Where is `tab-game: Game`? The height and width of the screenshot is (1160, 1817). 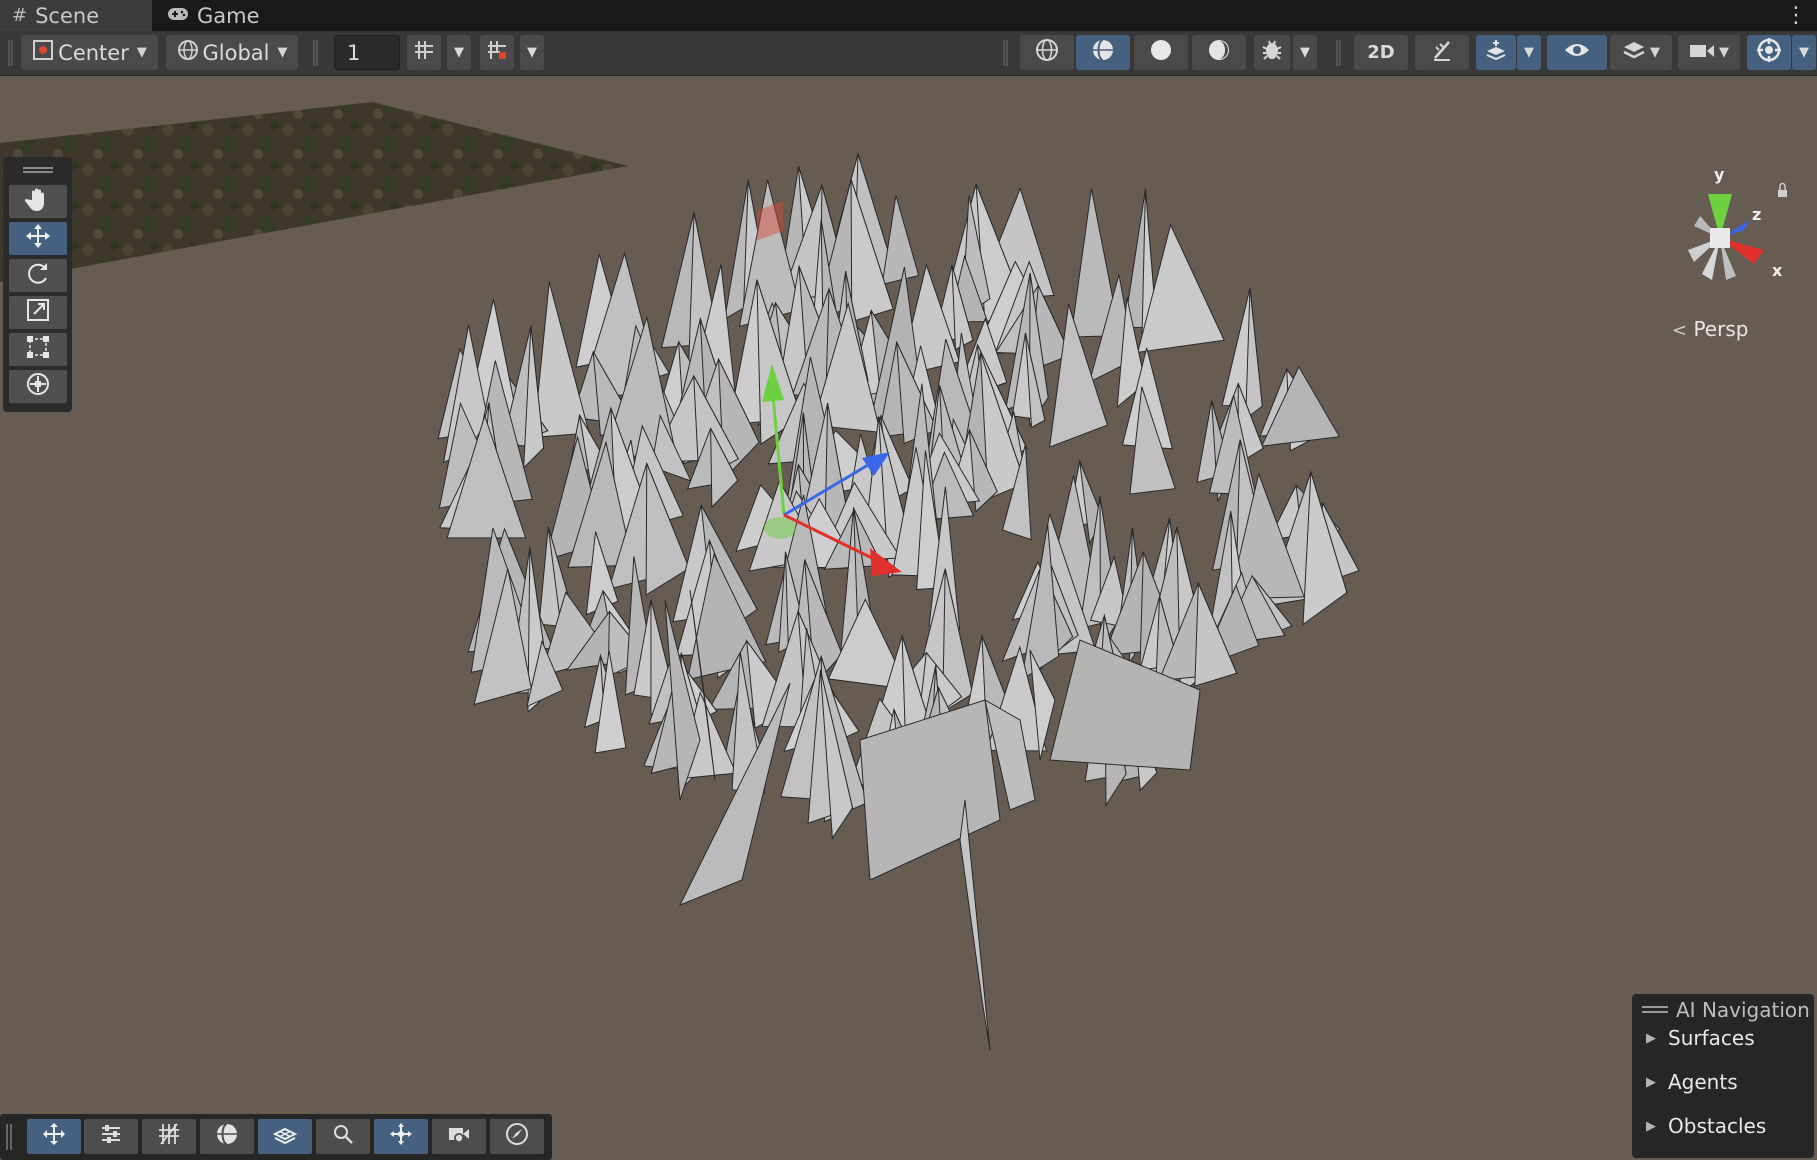
tab-game: Game is located at coordinates (236, 15).